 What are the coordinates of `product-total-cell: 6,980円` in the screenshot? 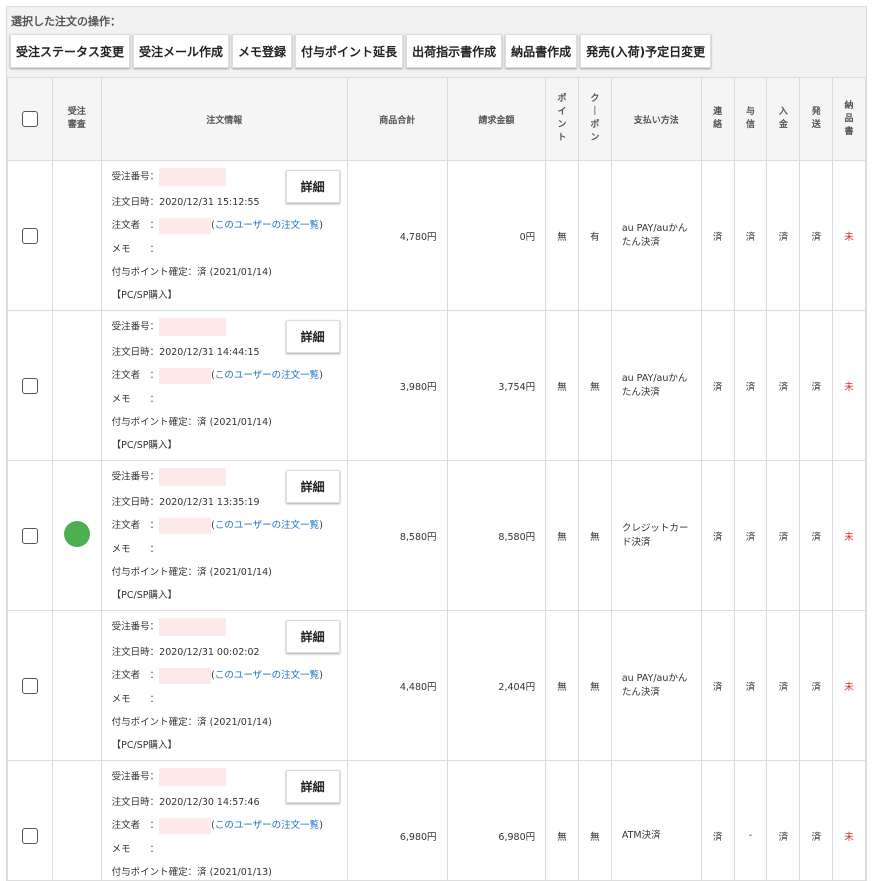 It's located at (397, 820).